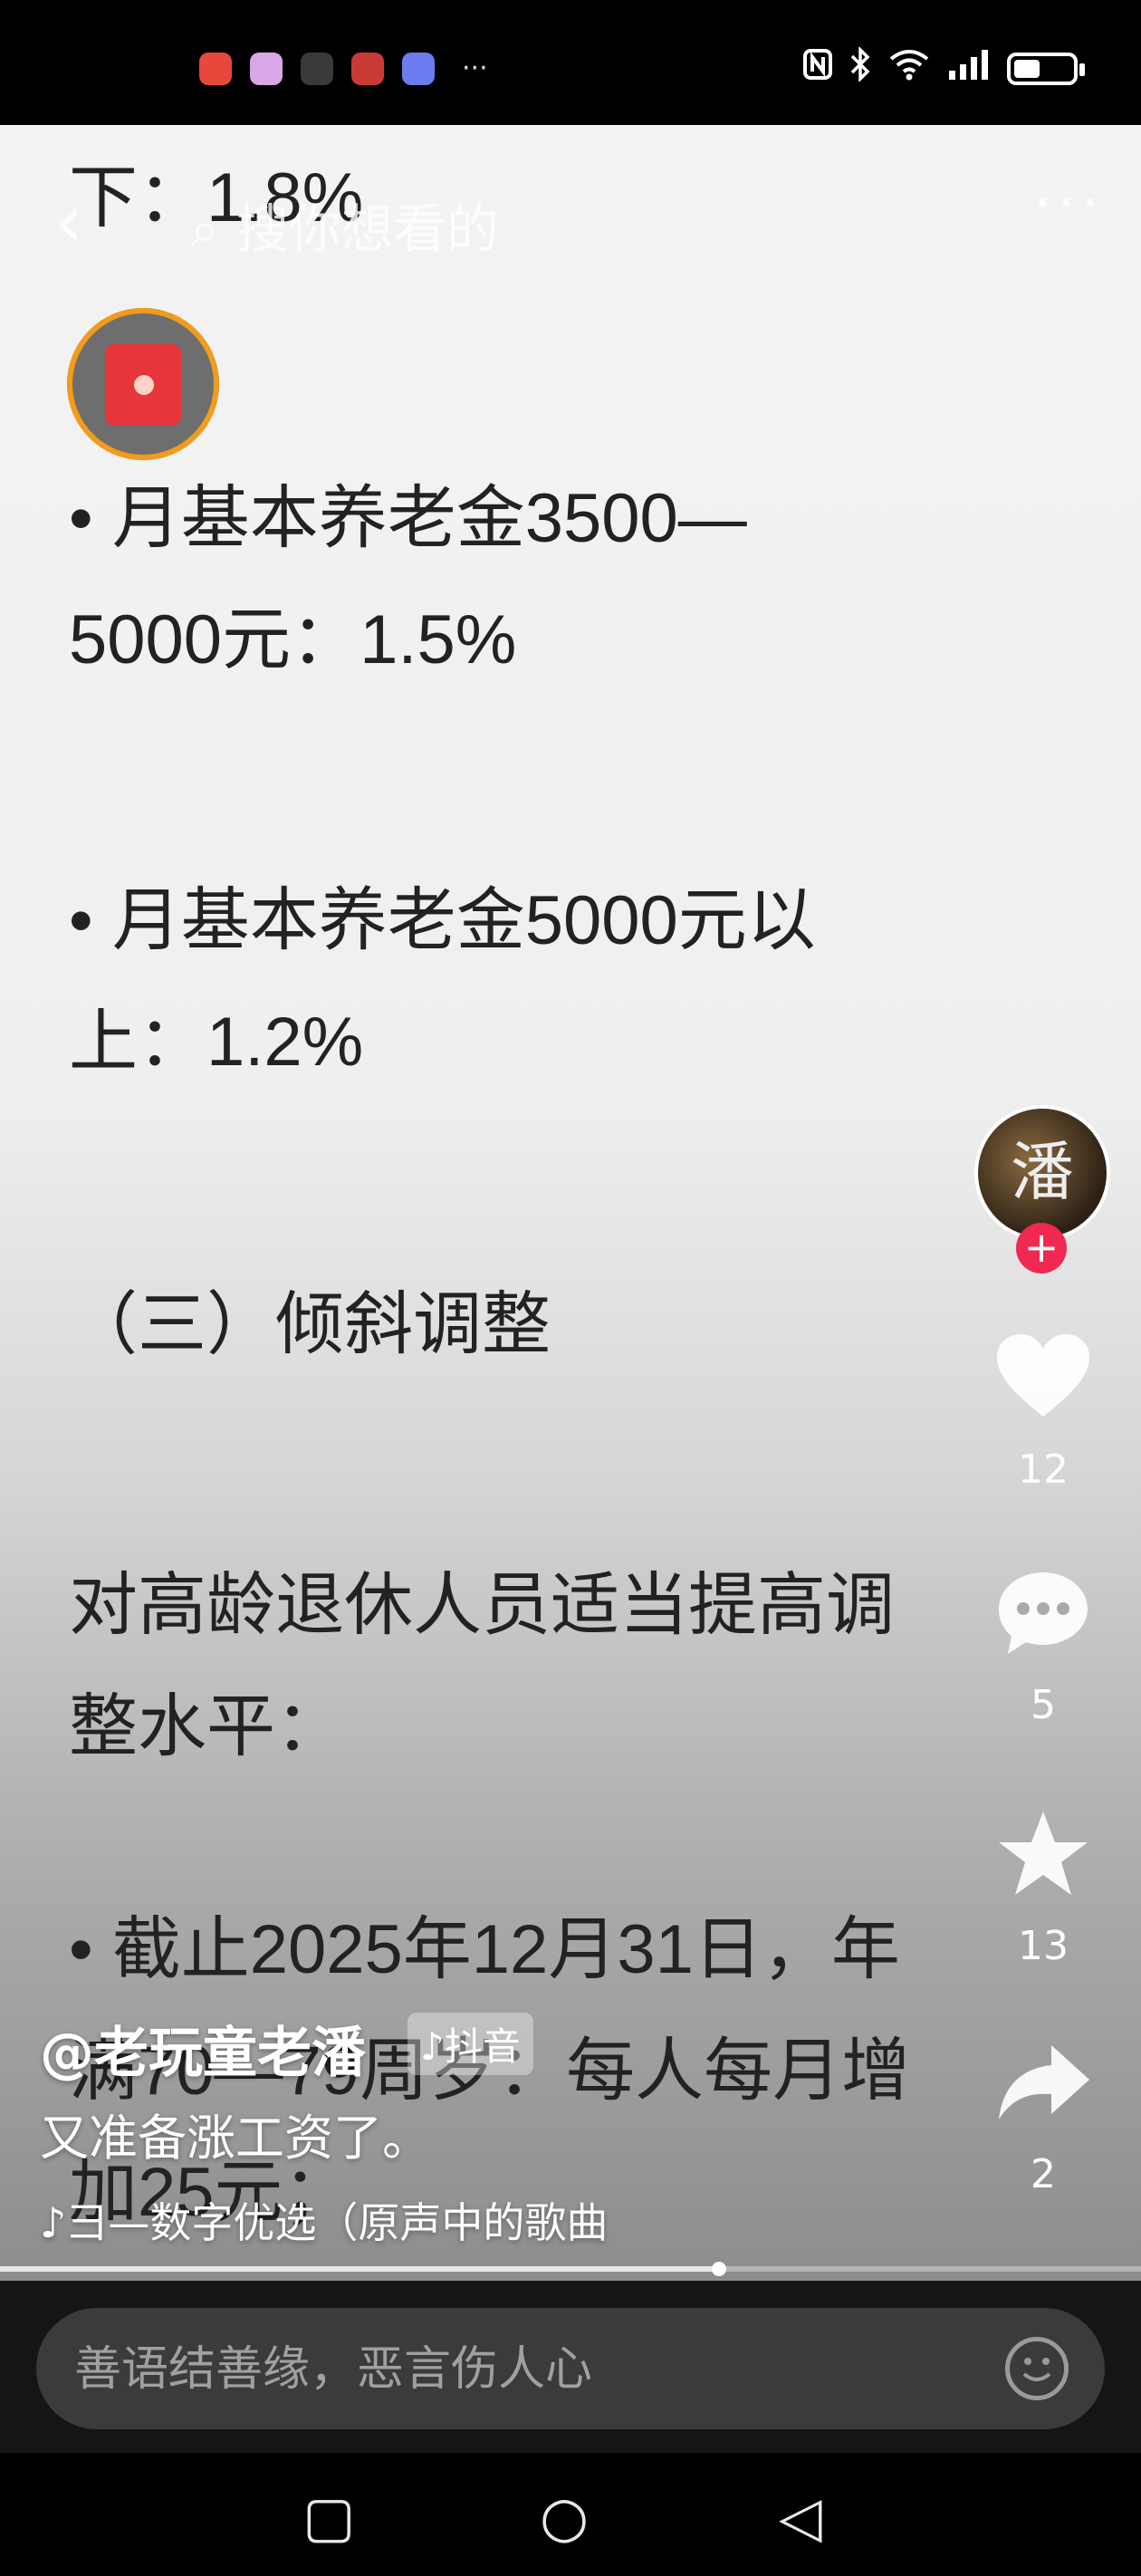  What do you see at coordinates (1043, 1863) in the screenshot?
I see `star-icon` at bounding box center [1043, 1863].